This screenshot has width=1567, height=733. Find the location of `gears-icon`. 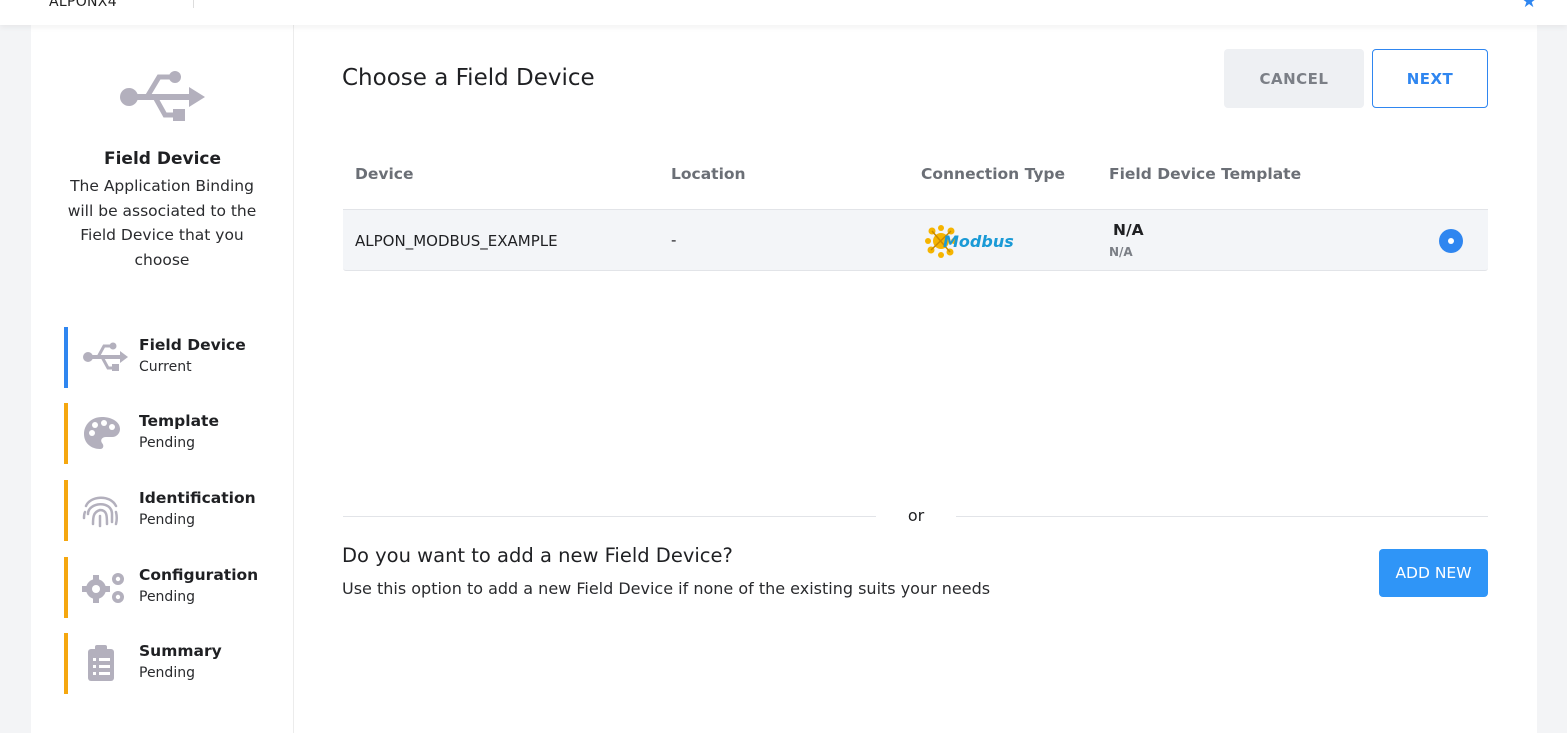

gears-icon is located at coordinates (103, 588).